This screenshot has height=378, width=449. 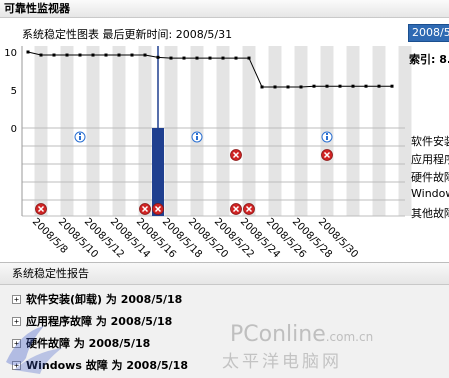 What do you see at coordinates (430, 193) in the screenshot?
I see `row-label-windows-failure: Window` at bounding box center [430, 193].